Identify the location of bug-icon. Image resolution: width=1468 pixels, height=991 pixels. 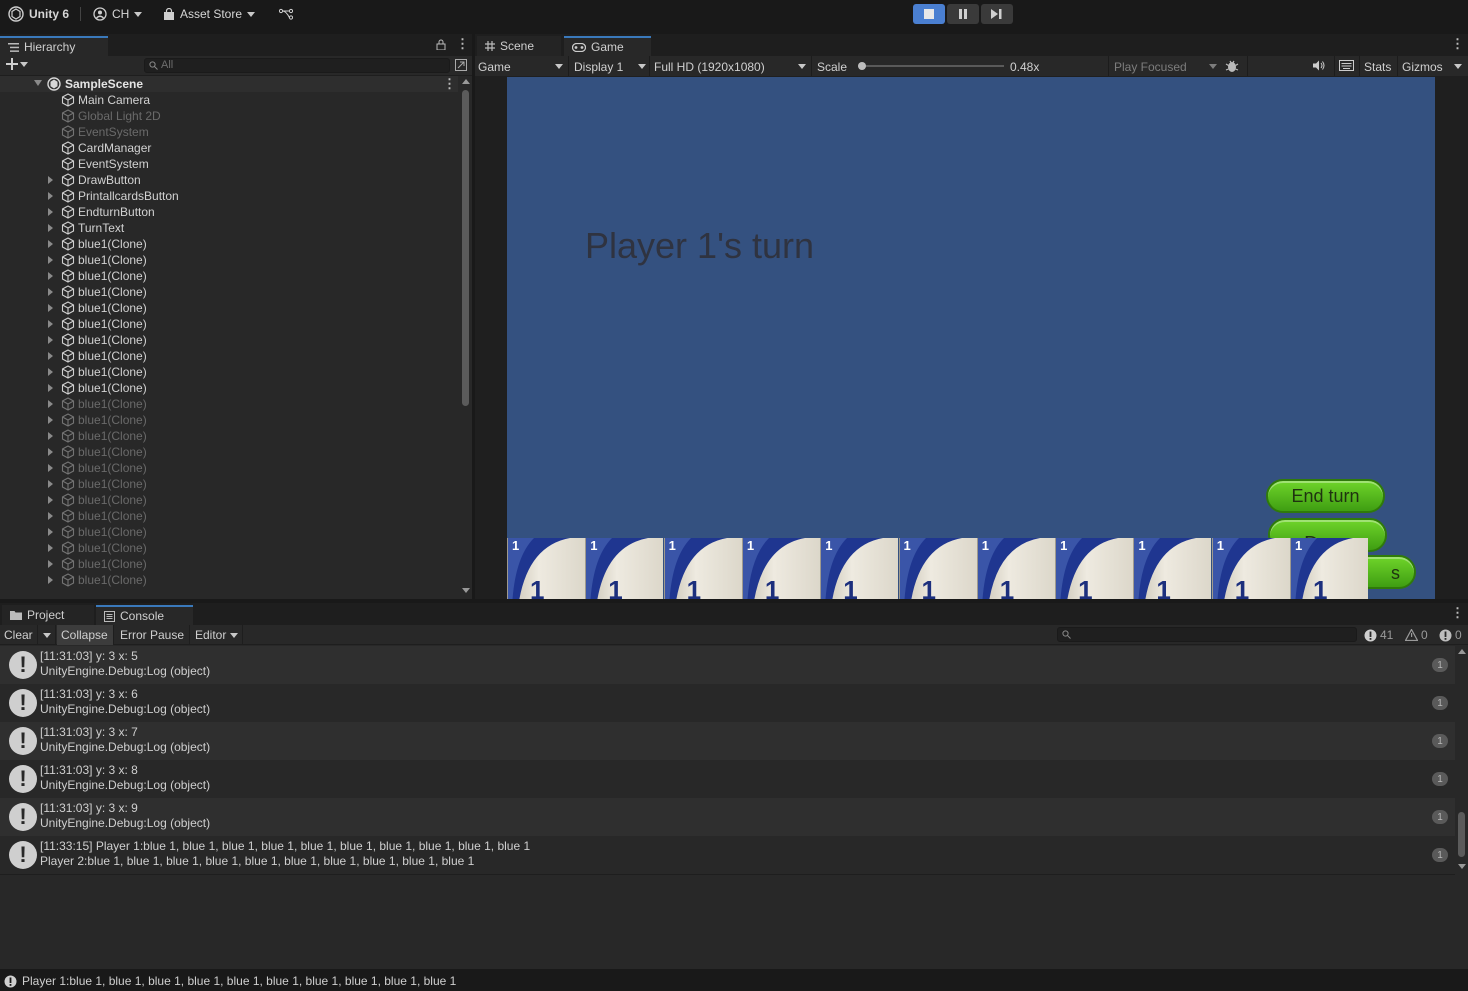
(1232, 66).